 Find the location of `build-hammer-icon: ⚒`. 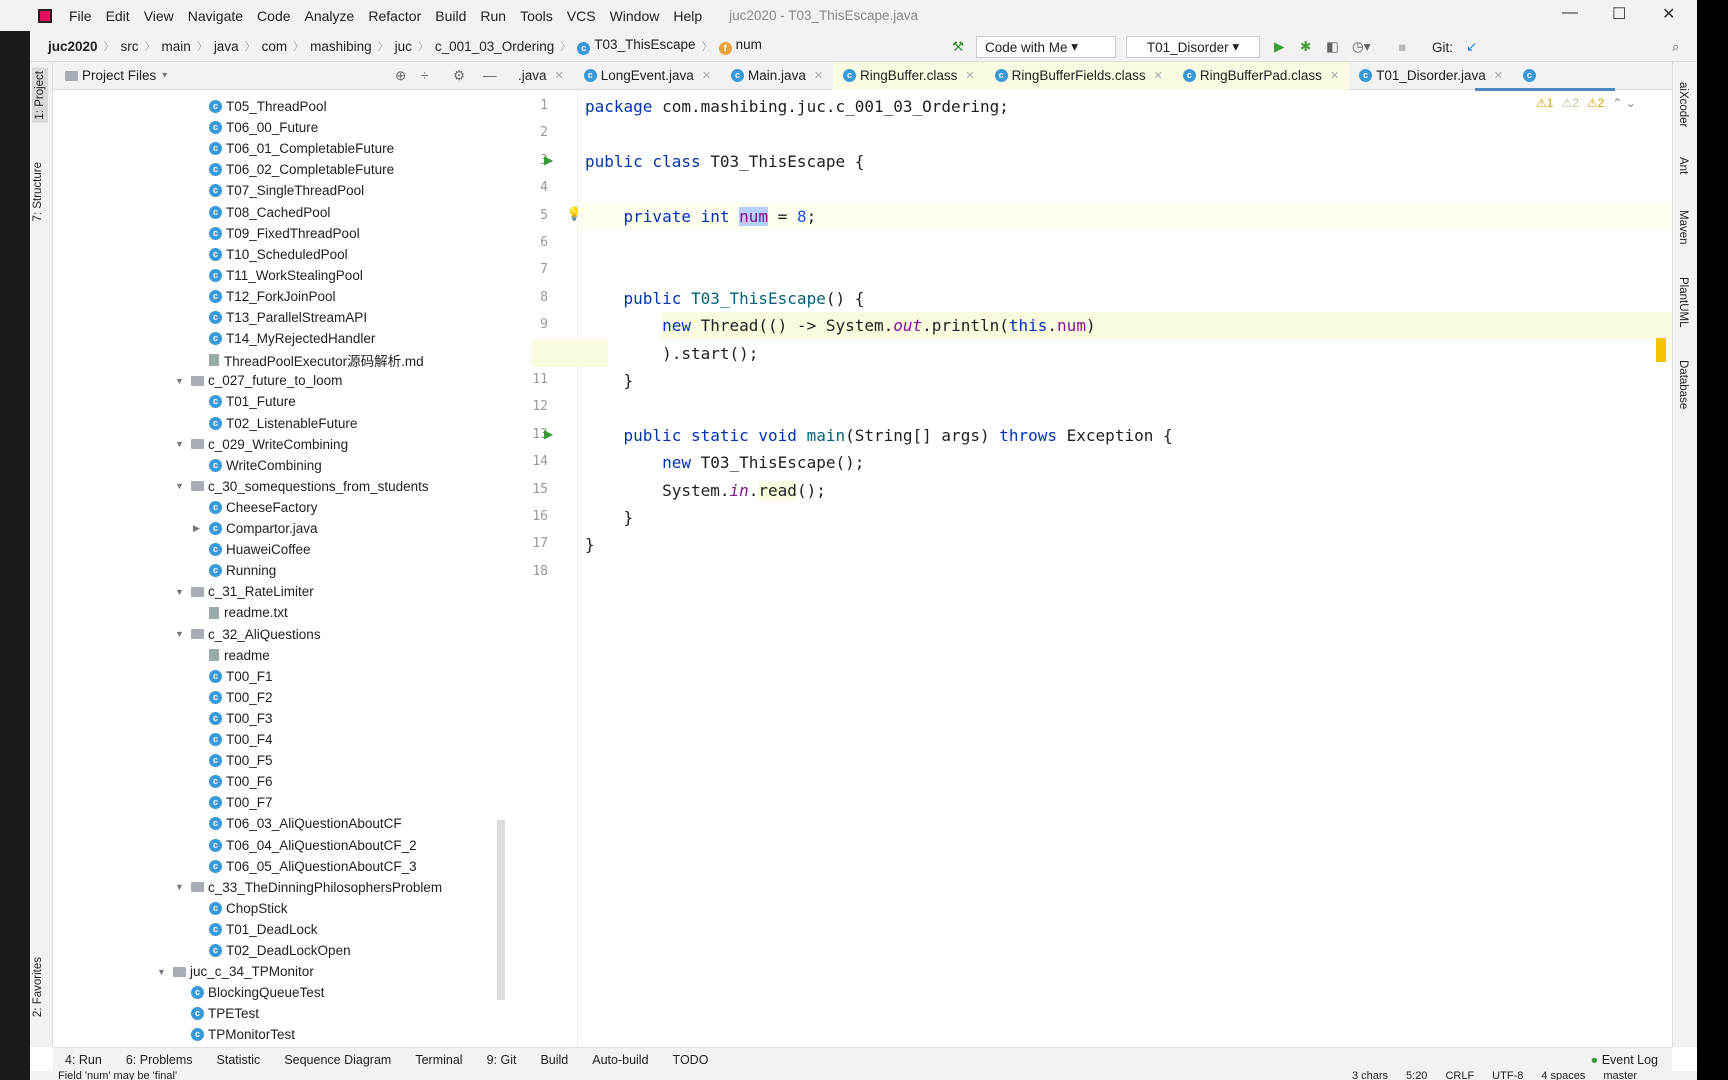

build-hammer-icon: ⚒ is located at coordinates (958, 47).